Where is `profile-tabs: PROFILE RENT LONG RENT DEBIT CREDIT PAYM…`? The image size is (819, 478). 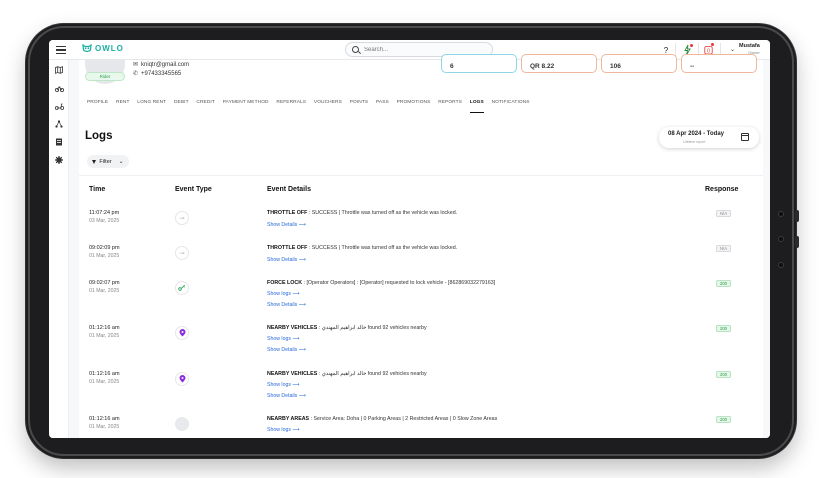
profile-tabs: PROFILE RENT LONG RENT DEBIT CREDIT PAYM… is located at coordinates (312, 106).